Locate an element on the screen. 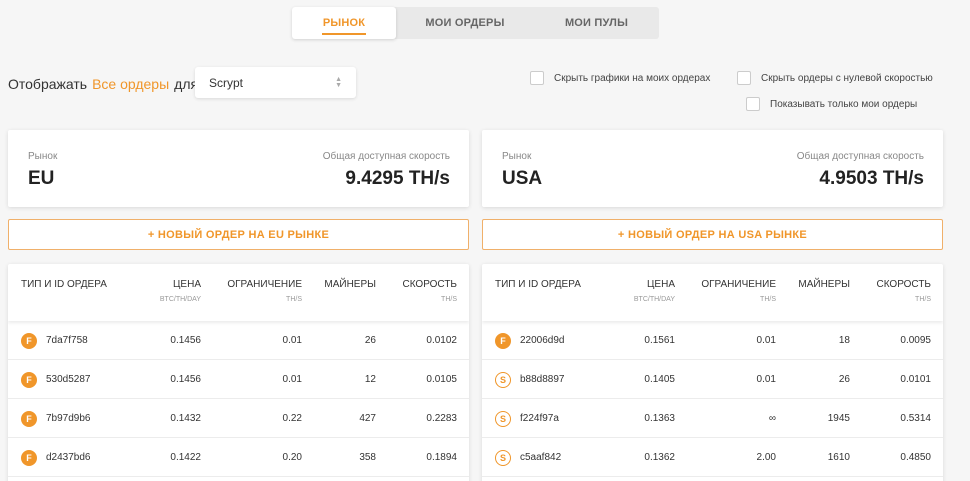  order-speed: 0.0095 is located at coordinates (915, 340).